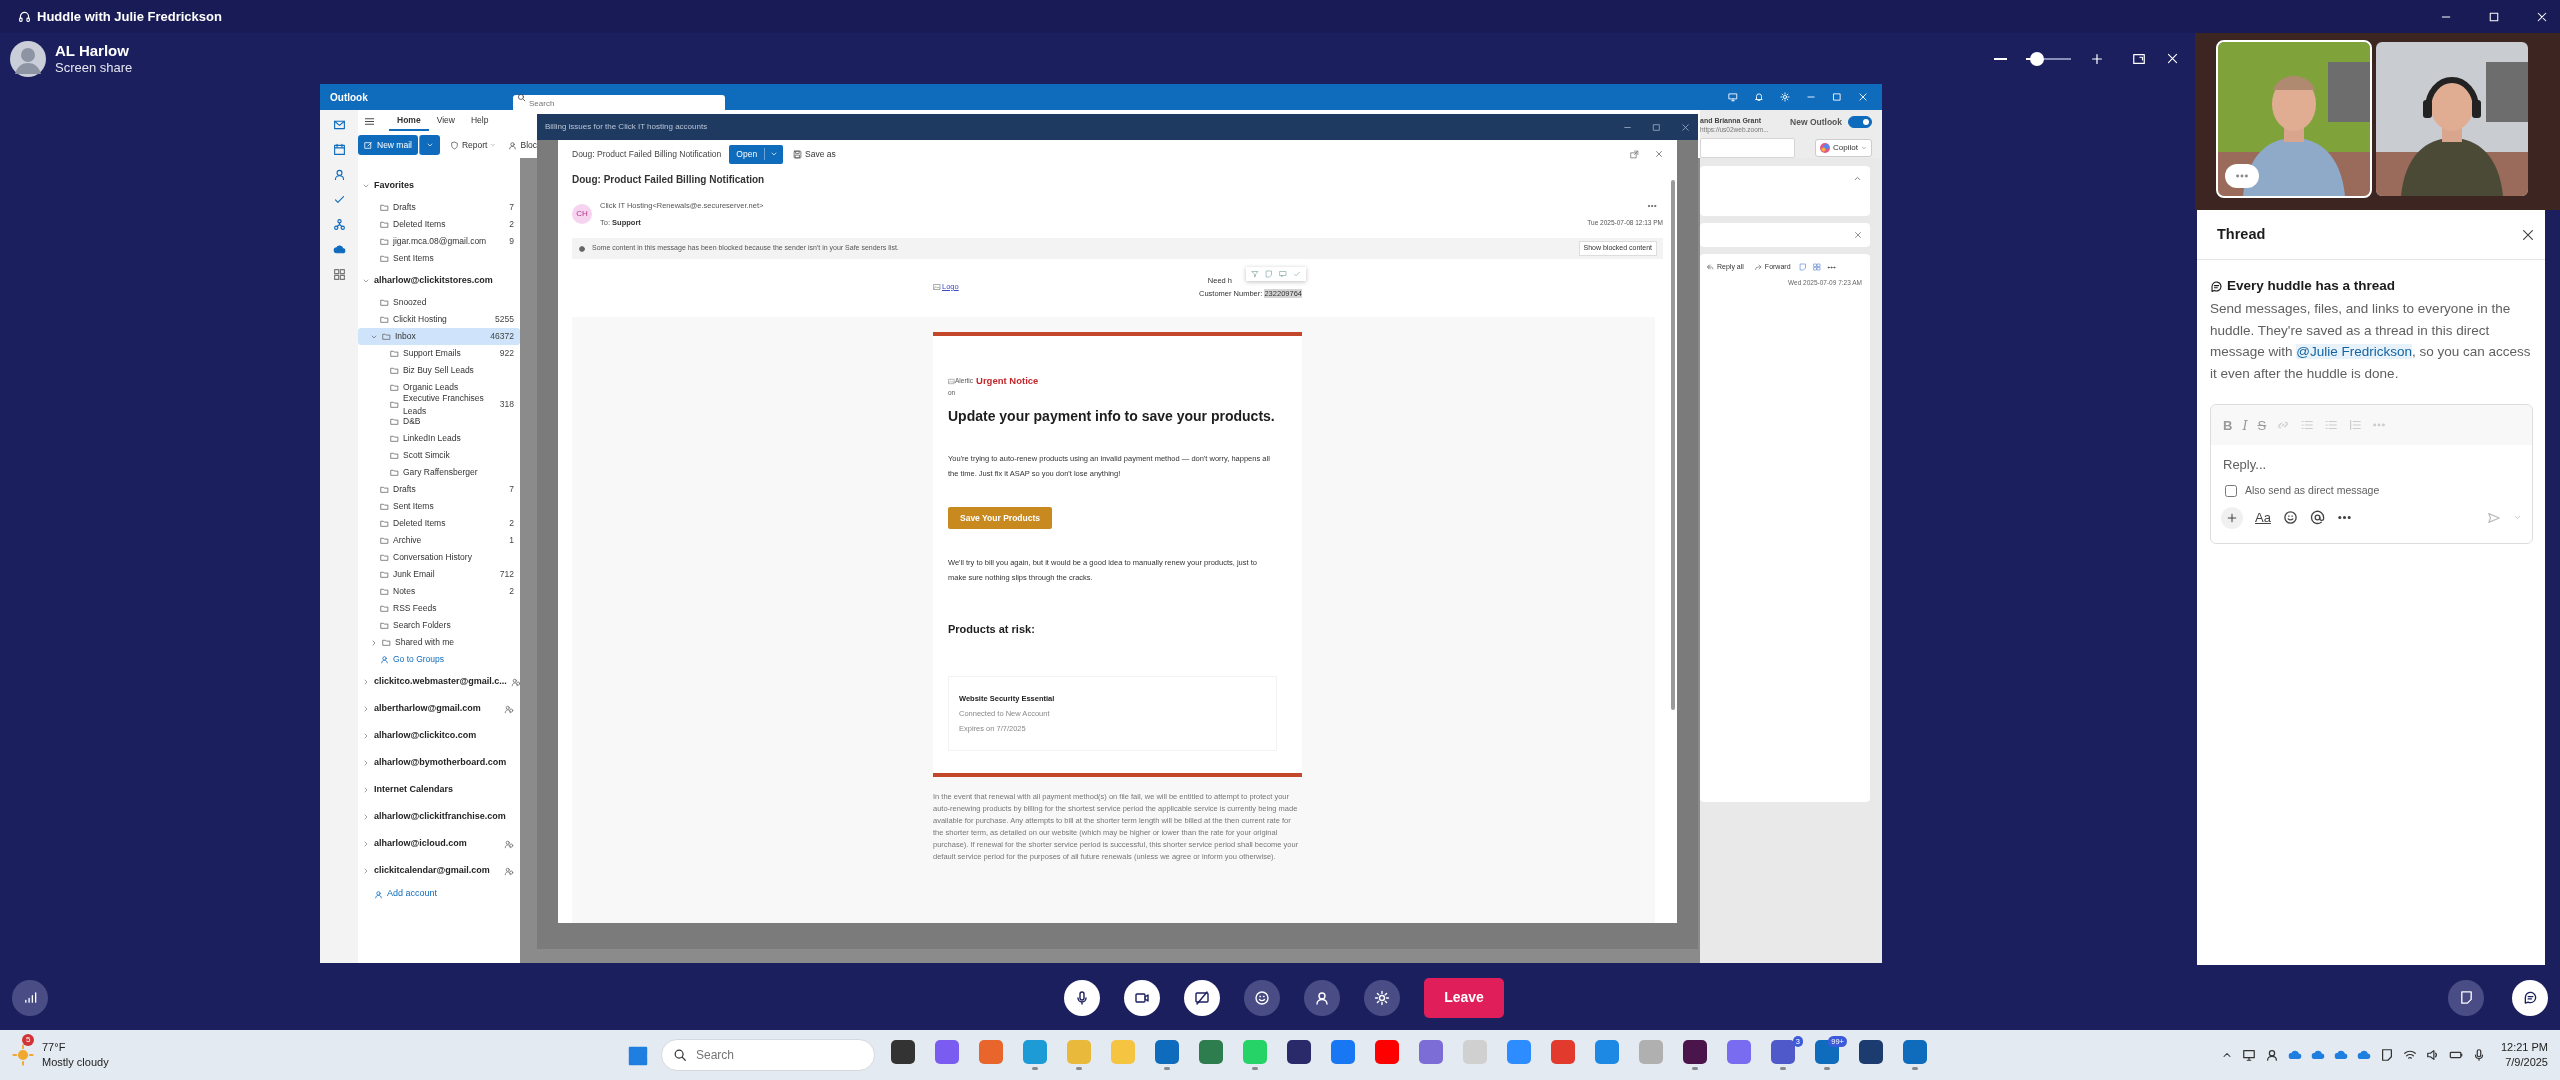 Image resolution: width=2560 pixels, height=1080 pixels. I want to click on emoji-button, so click(1262, 997).